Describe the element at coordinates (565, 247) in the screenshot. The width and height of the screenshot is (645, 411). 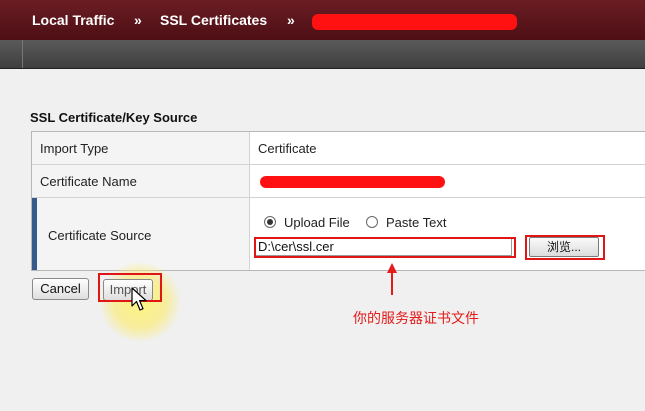
I see `annotation-box-browse` at that location.